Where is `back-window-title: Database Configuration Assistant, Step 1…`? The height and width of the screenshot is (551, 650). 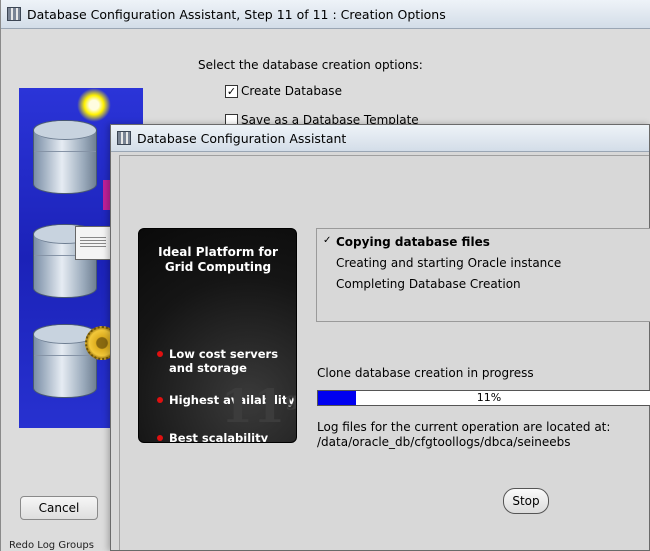 back-window-title: Database Configuration Assistant, Step 1… is located at coordinates (236, 14).